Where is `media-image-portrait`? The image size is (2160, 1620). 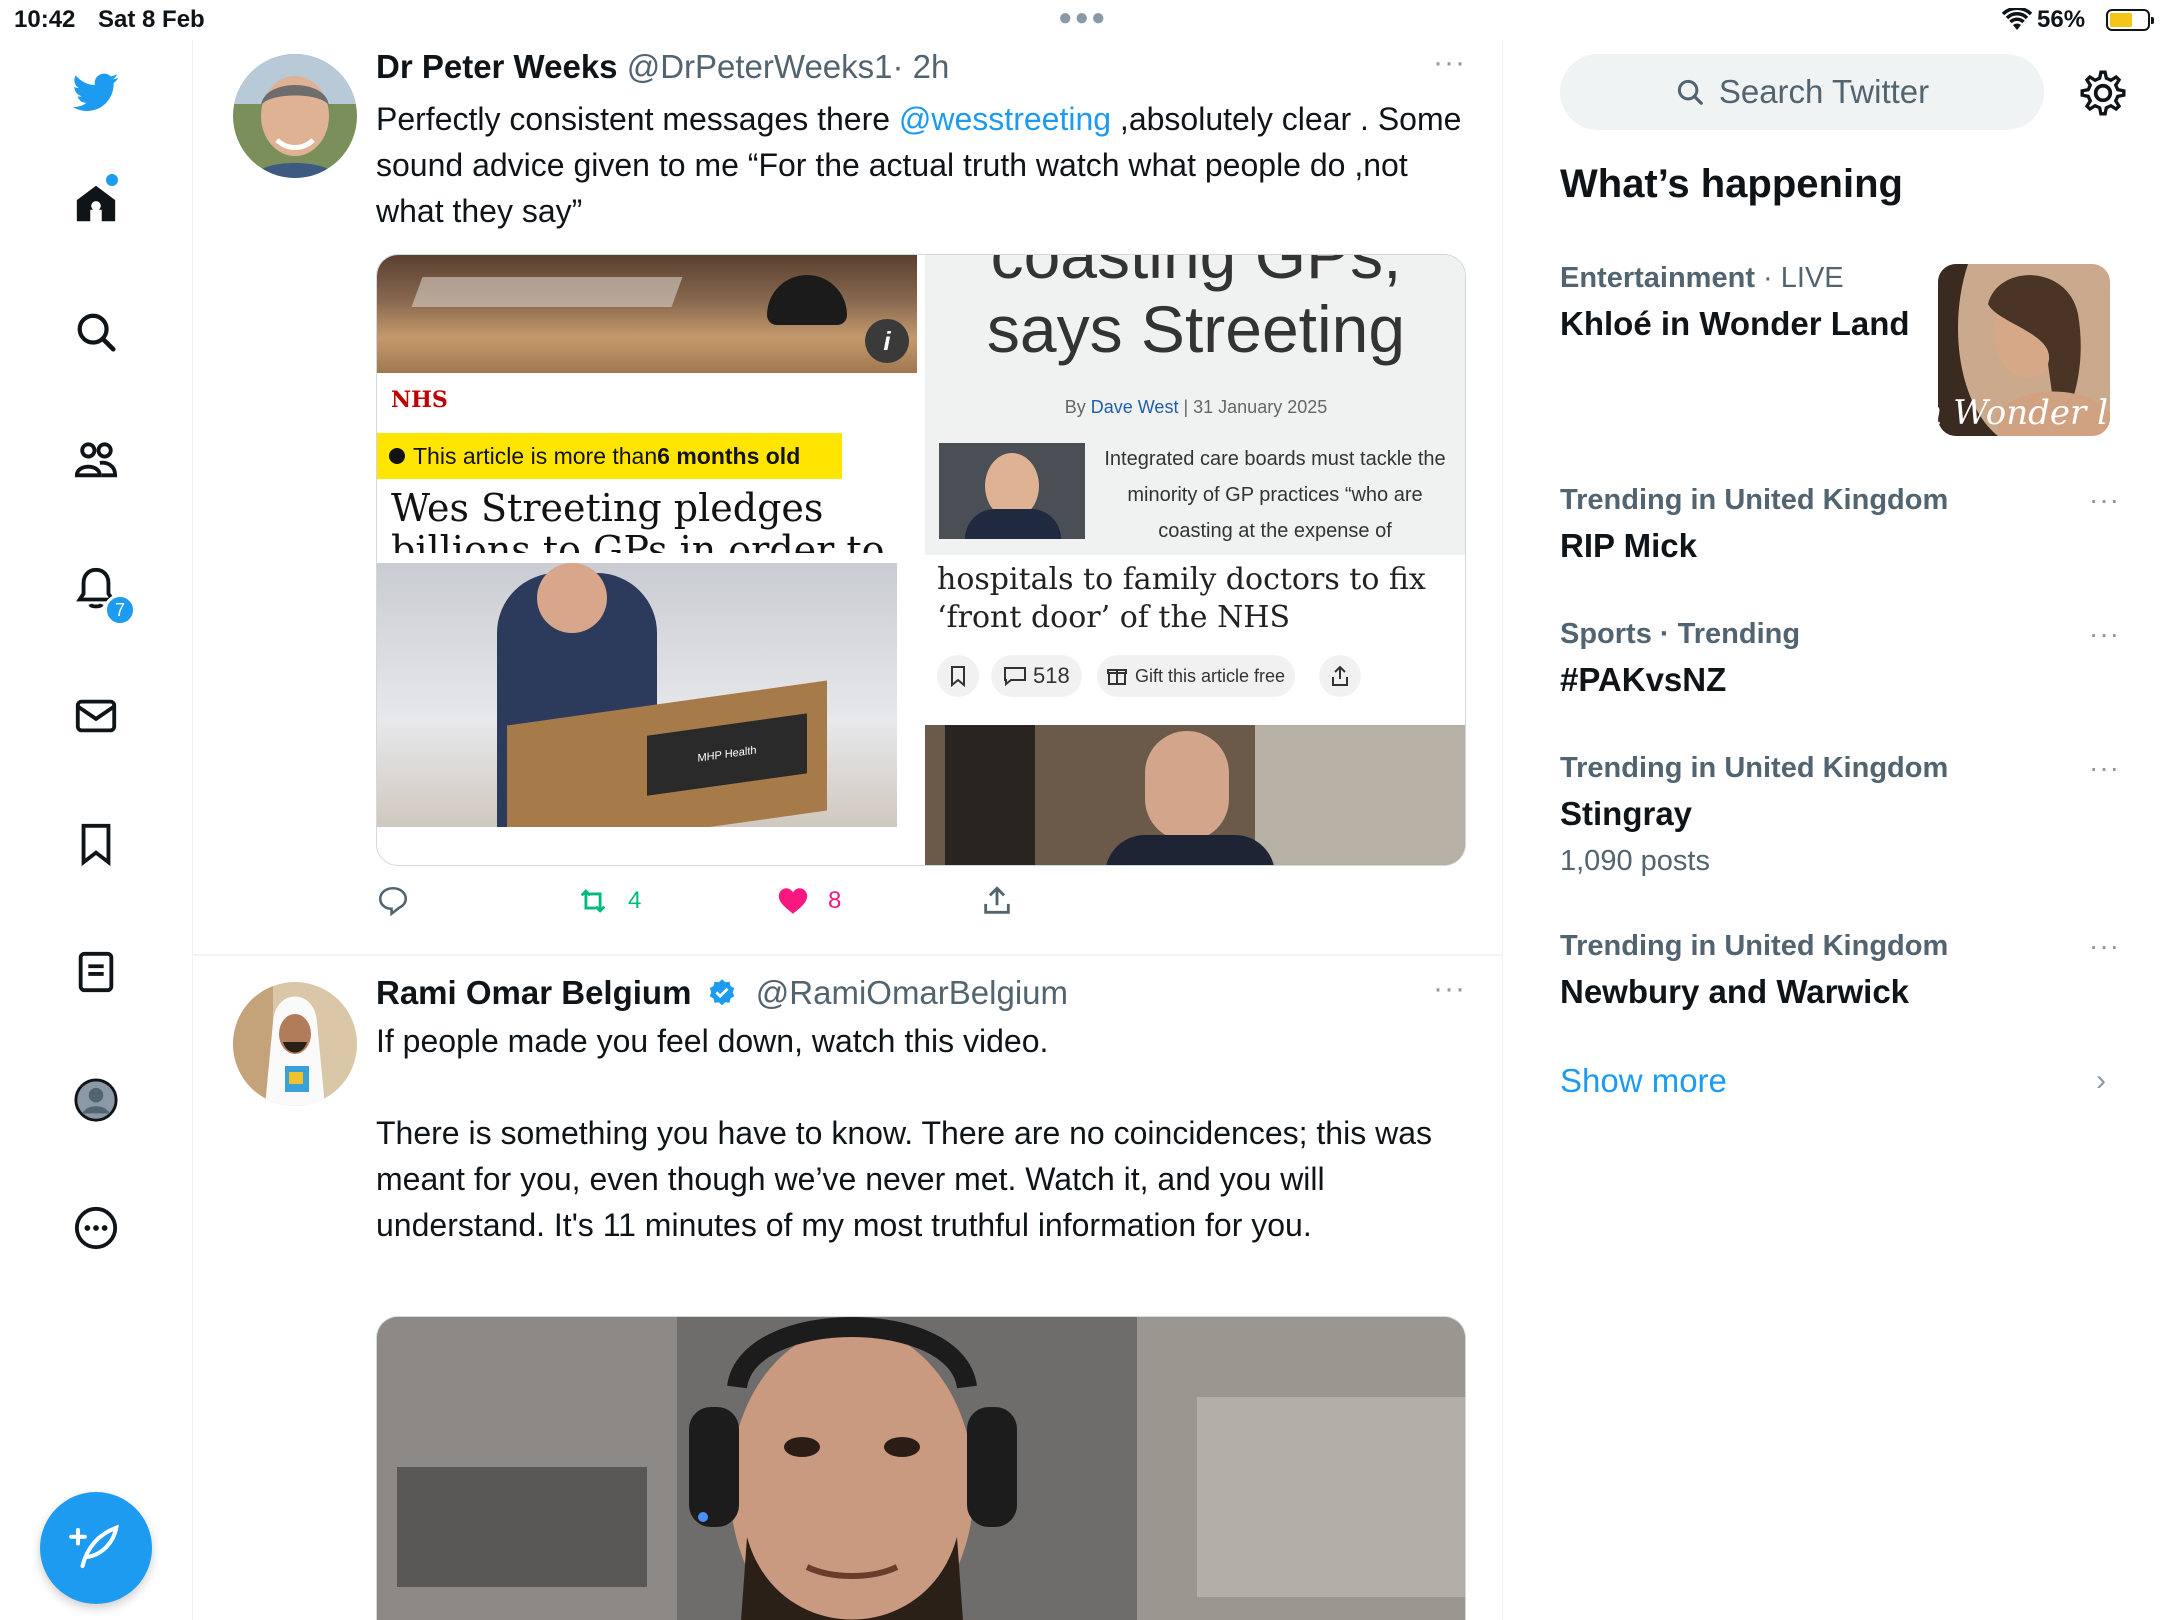 media-image-portrait is located at coordinates (1195, 795).